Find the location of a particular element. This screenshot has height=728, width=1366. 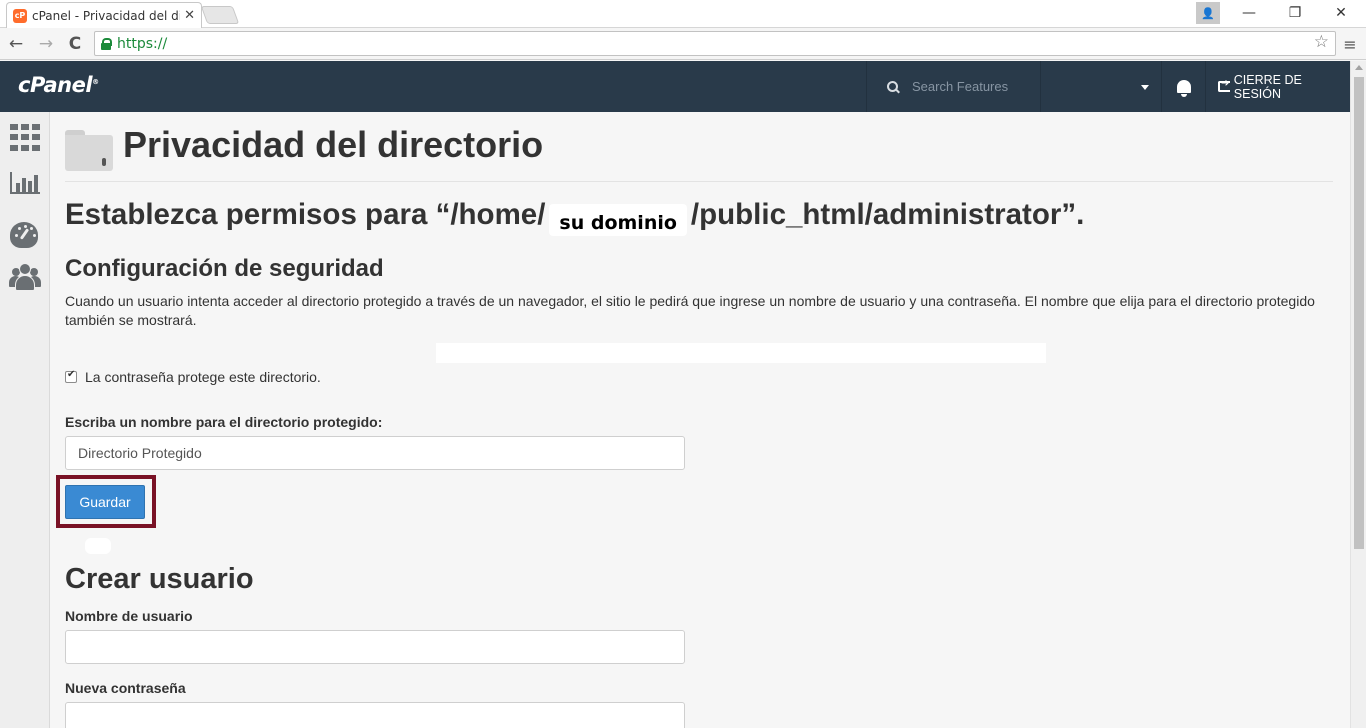

reload-icon: C is located at coordinates (75, 44).